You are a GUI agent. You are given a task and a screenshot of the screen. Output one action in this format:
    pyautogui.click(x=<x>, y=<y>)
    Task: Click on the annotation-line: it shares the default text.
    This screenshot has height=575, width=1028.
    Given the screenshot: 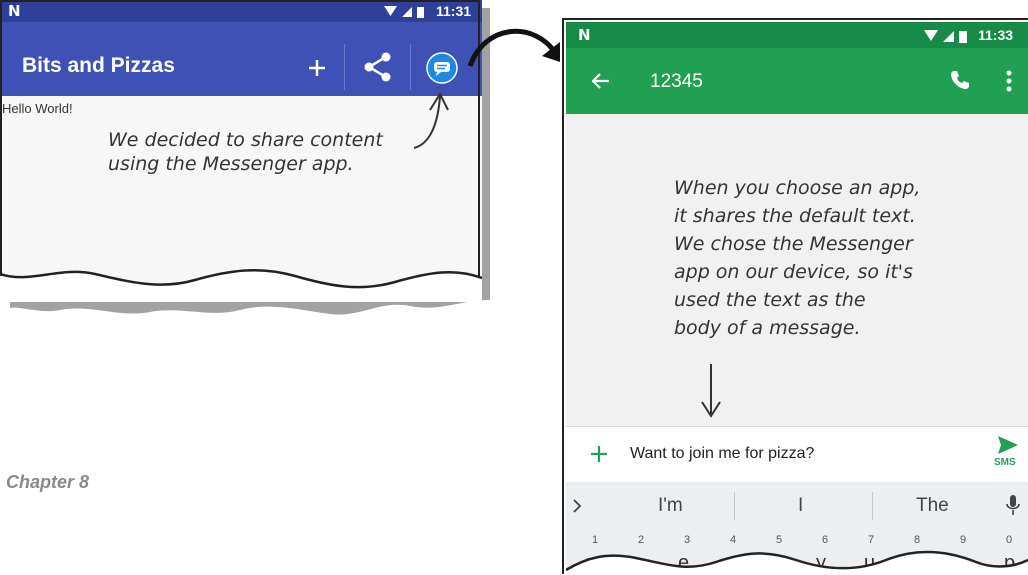 What is the action you would take?
    pyautogui.click(x=795, y=216)
    